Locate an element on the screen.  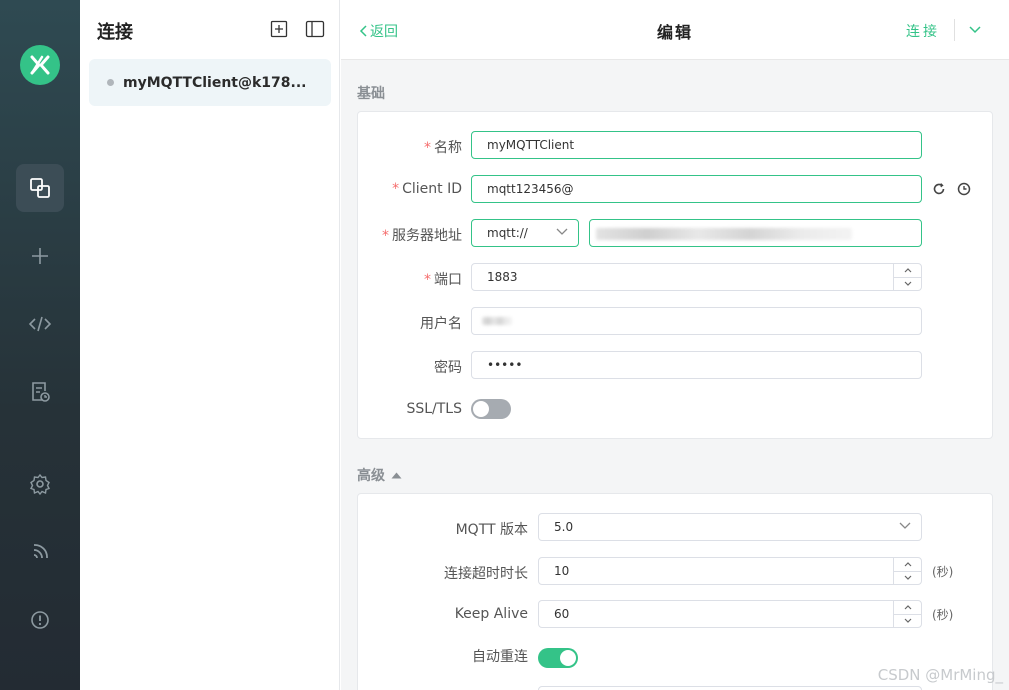
mqtt-version-row: MQTT 版本 5.0 is located at coordinates (676, 527).